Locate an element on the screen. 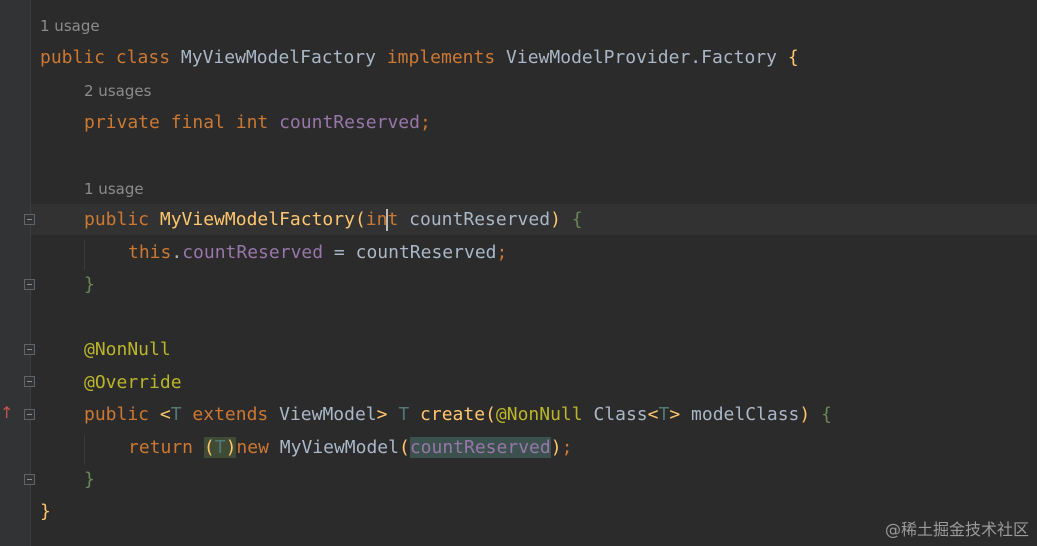  keyword: private is located at coordinates (122, 122).